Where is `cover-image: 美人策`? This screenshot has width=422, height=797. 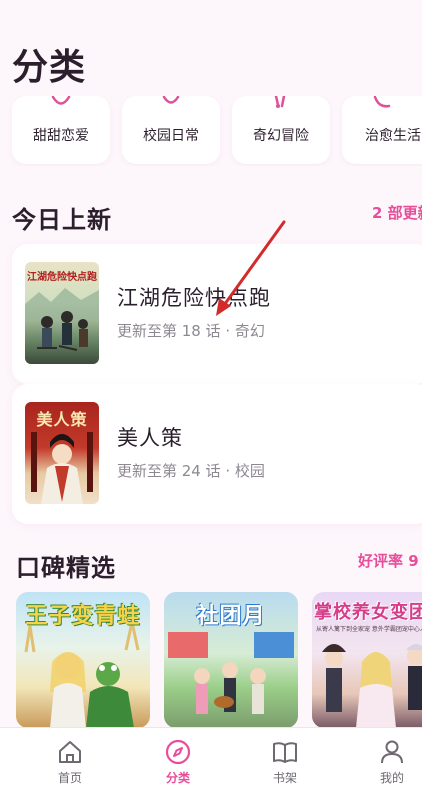
cover-image: 美人策 is located at coordinates (62, 453).